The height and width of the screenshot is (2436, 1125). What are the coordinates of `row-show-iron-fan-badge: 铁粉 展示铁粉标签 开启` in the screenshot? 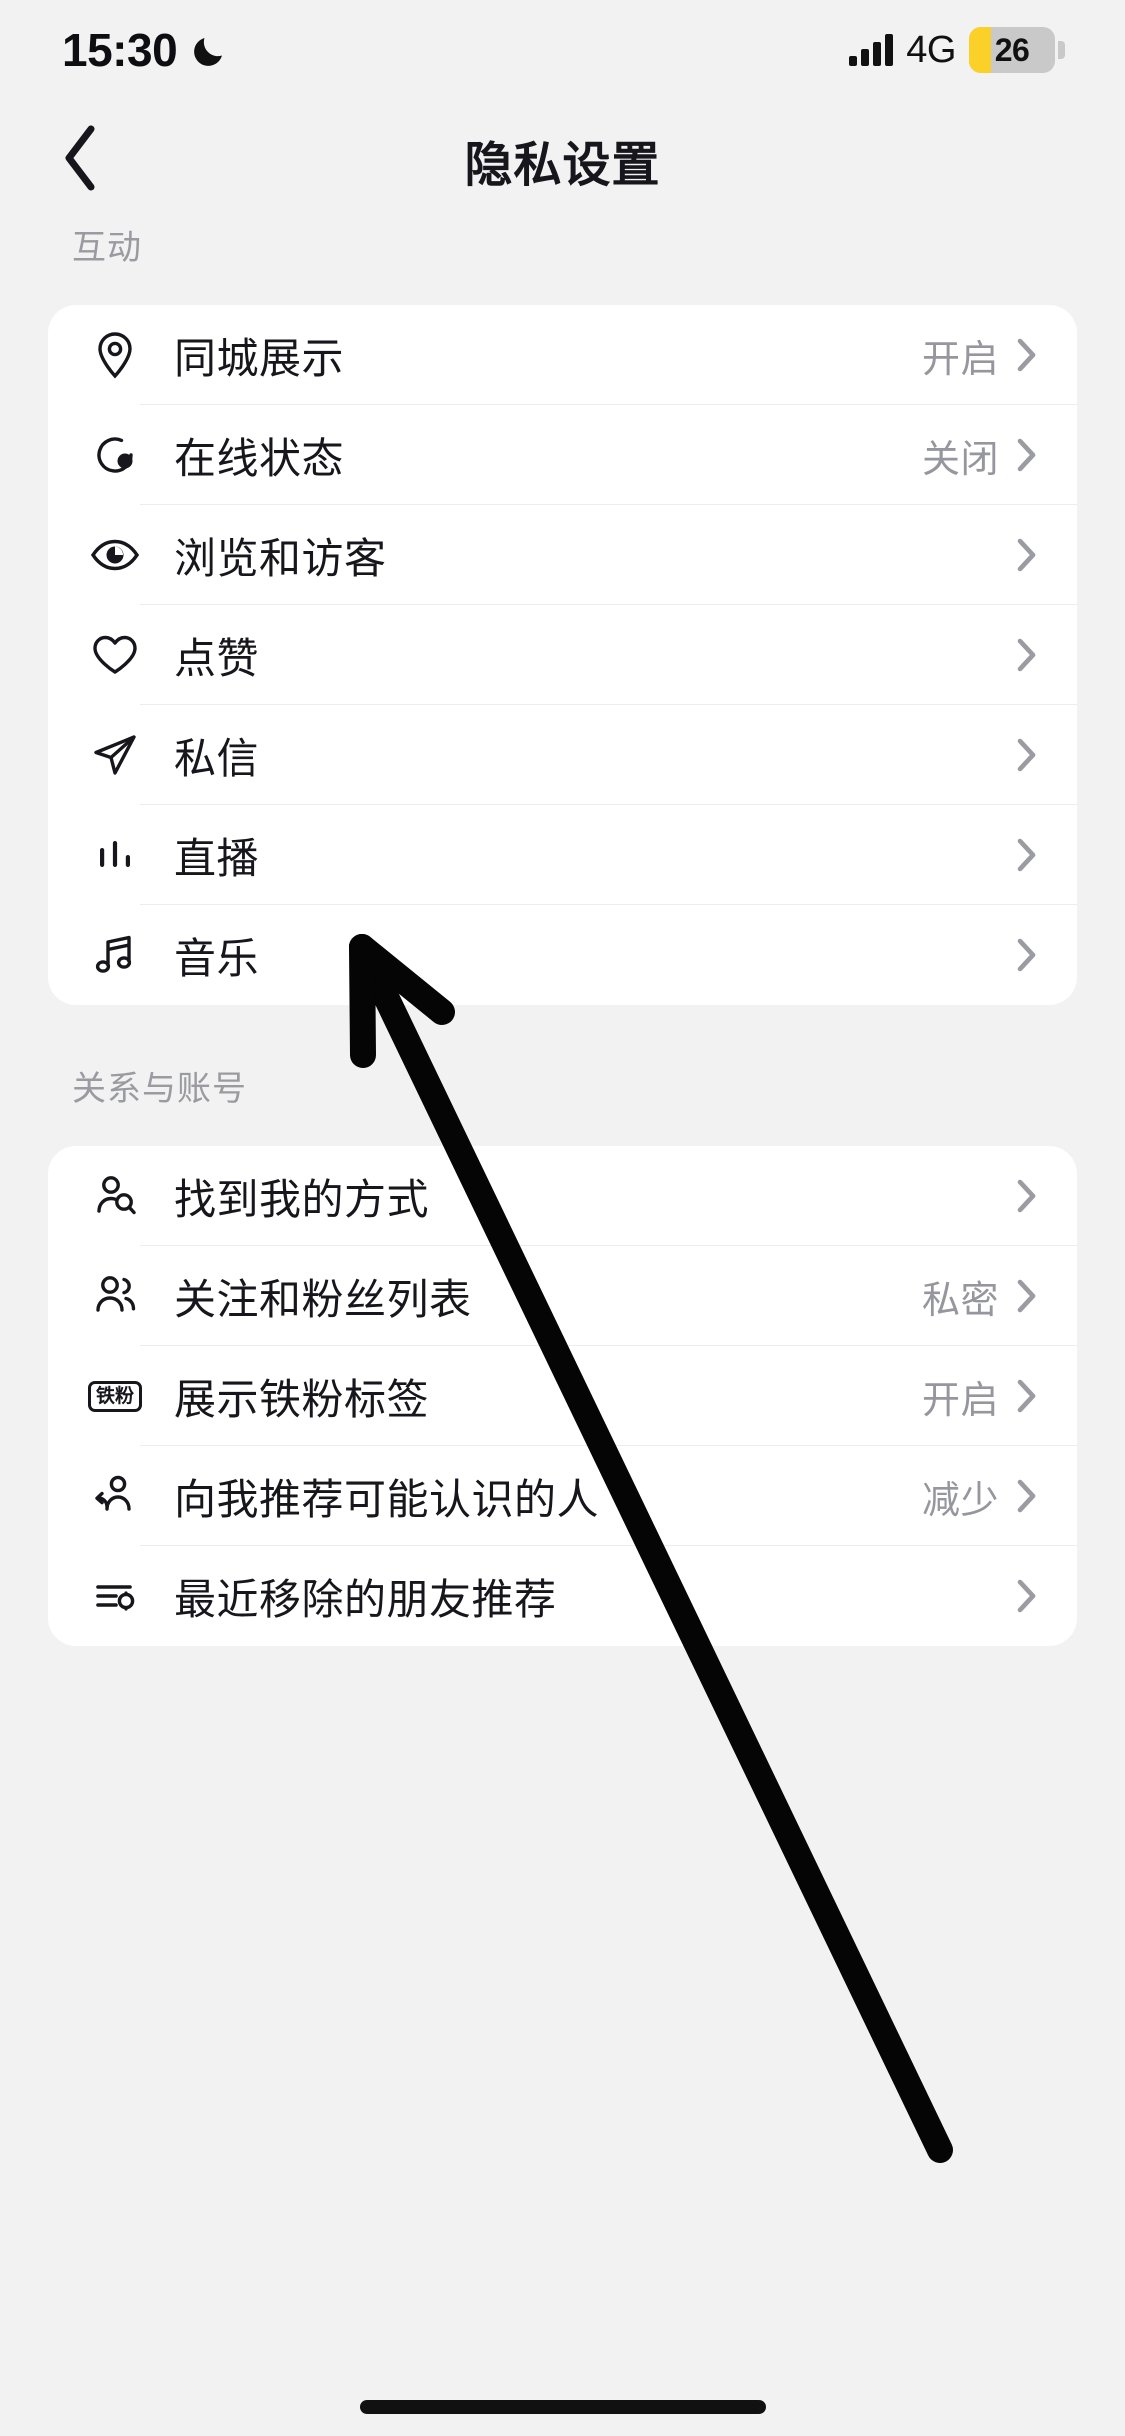 It's located at (562, 1396).